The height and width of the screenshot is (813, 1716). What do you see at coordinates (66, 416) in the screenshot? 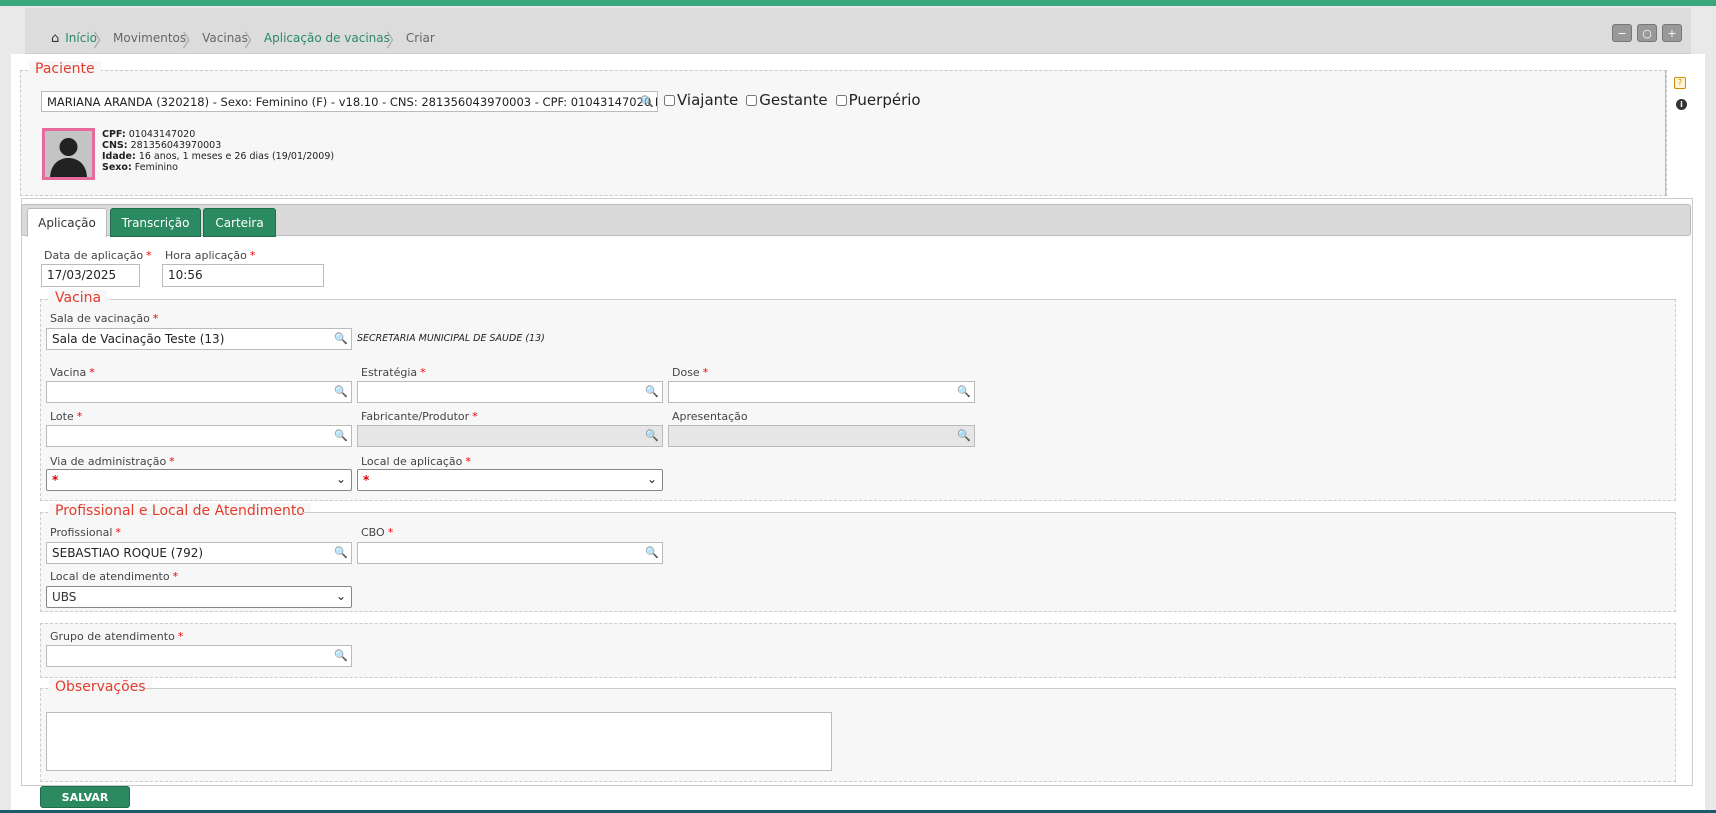
I see `lote-label: Lote *` at bounding box center [66, 416].